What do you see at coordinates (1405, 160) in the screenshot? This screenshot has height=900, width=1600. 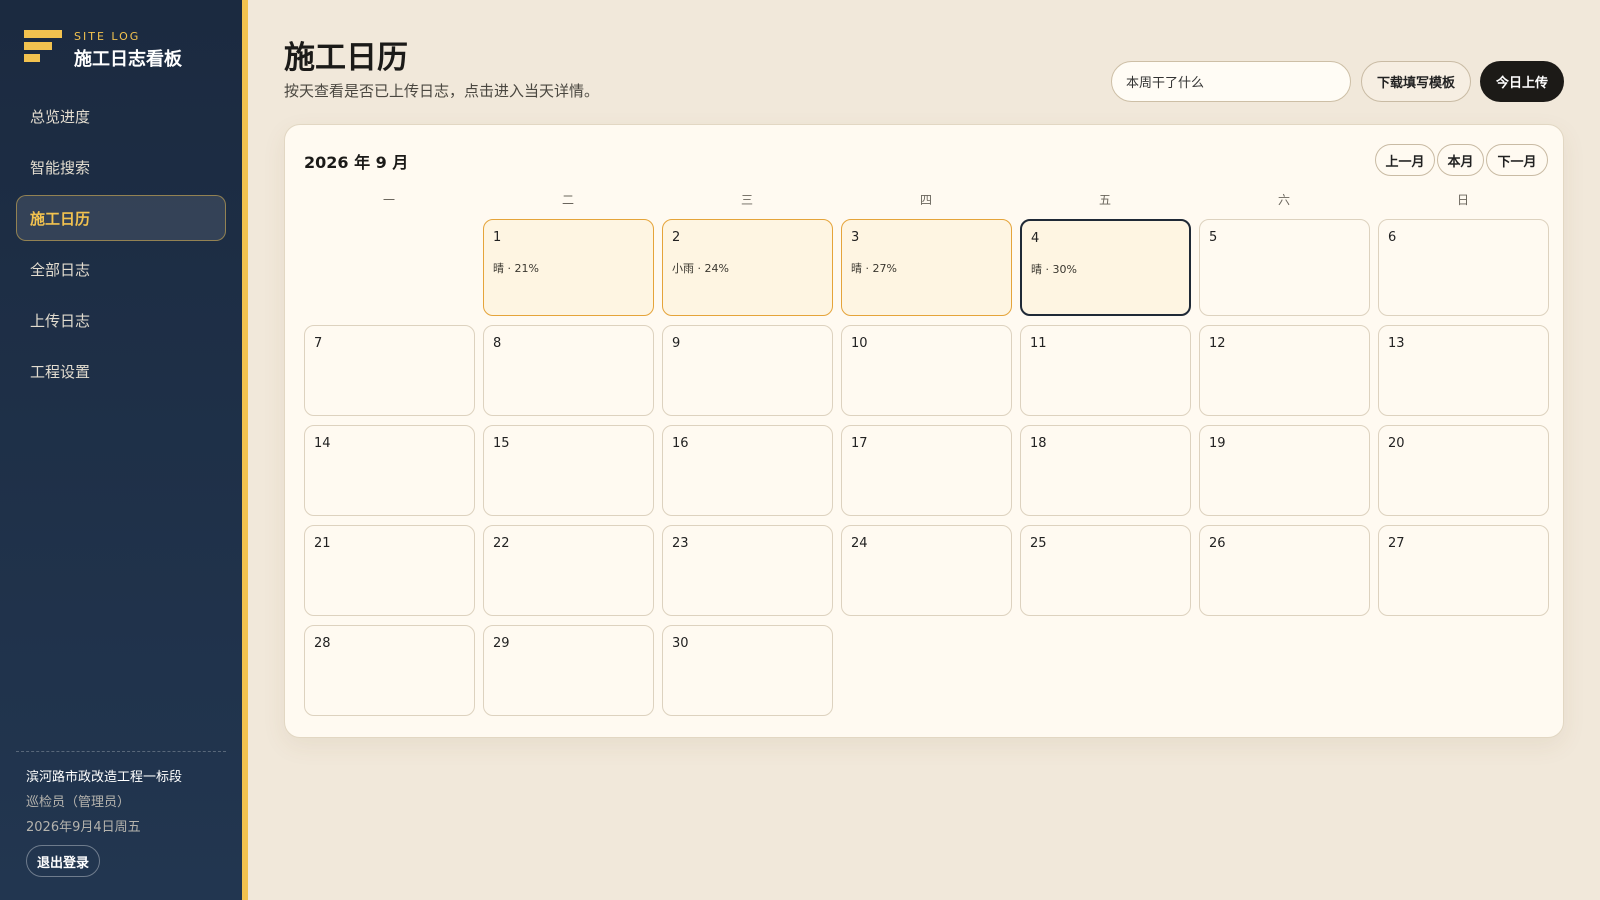 I see `prev-month-button: 上一月` at bounding box center [1405, 160].